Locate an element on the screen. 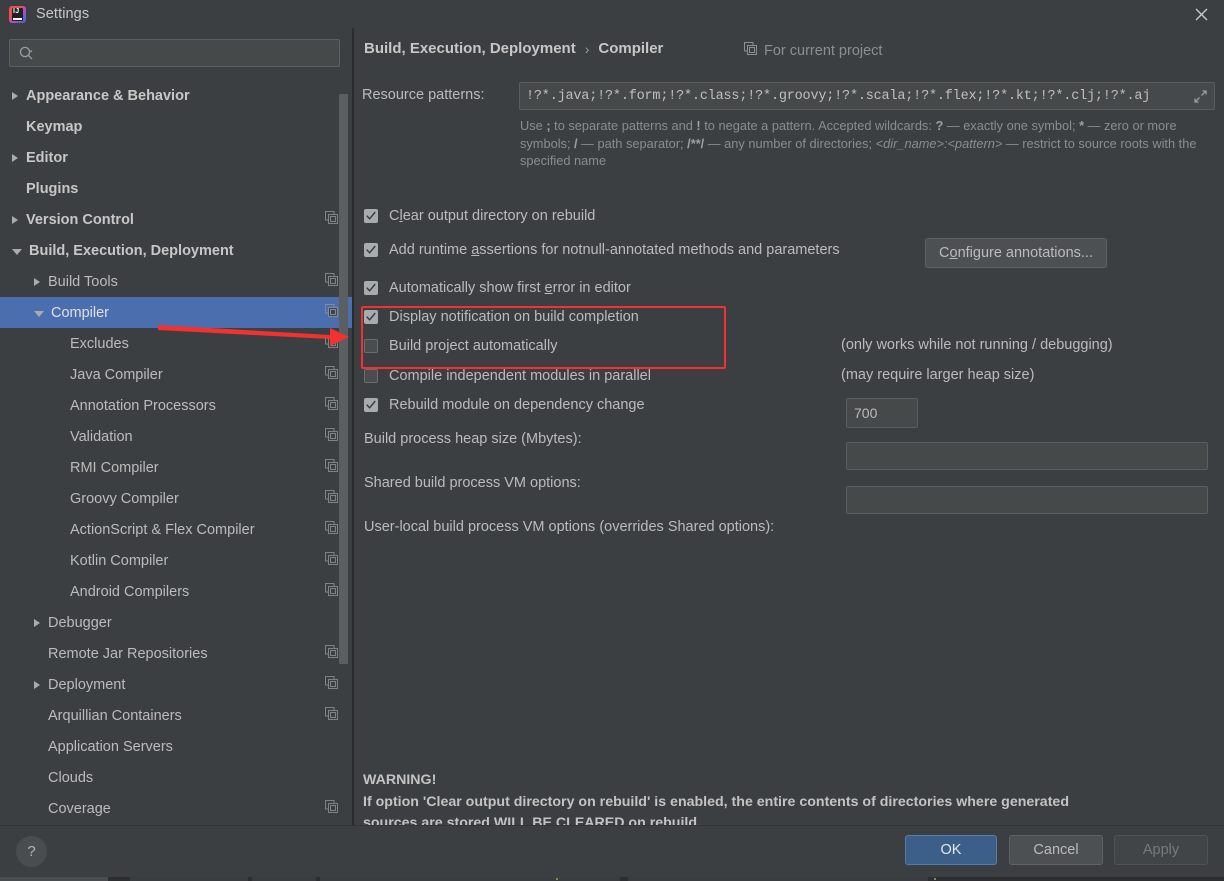  sidebar-item-label: Debugger is located at coordinates (80, 622).